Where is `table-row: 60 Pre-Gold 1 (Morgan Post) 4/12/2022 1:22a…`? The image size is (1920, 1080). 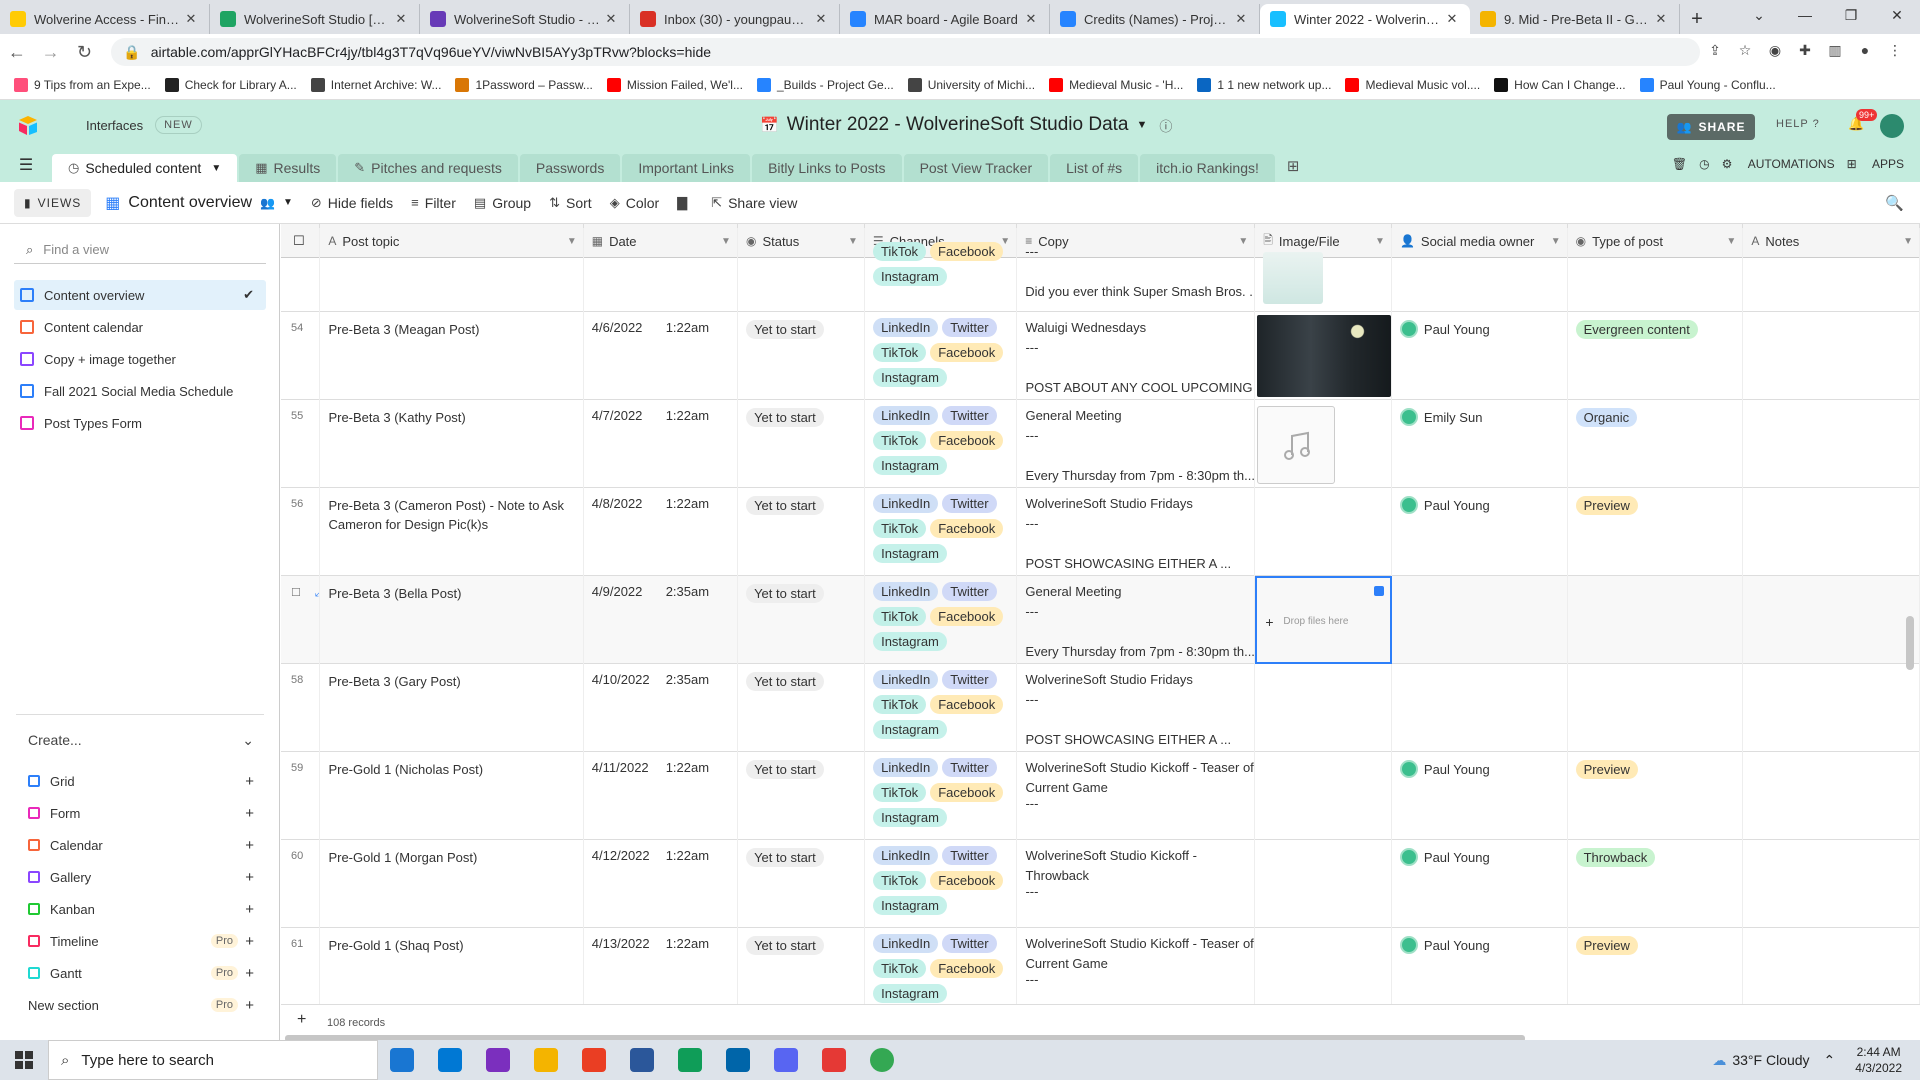 table-row: 60 Pre-Gold 1 (Morgan Post) 4/12/2022 1:22a… is located at coordinates (1100, 884).